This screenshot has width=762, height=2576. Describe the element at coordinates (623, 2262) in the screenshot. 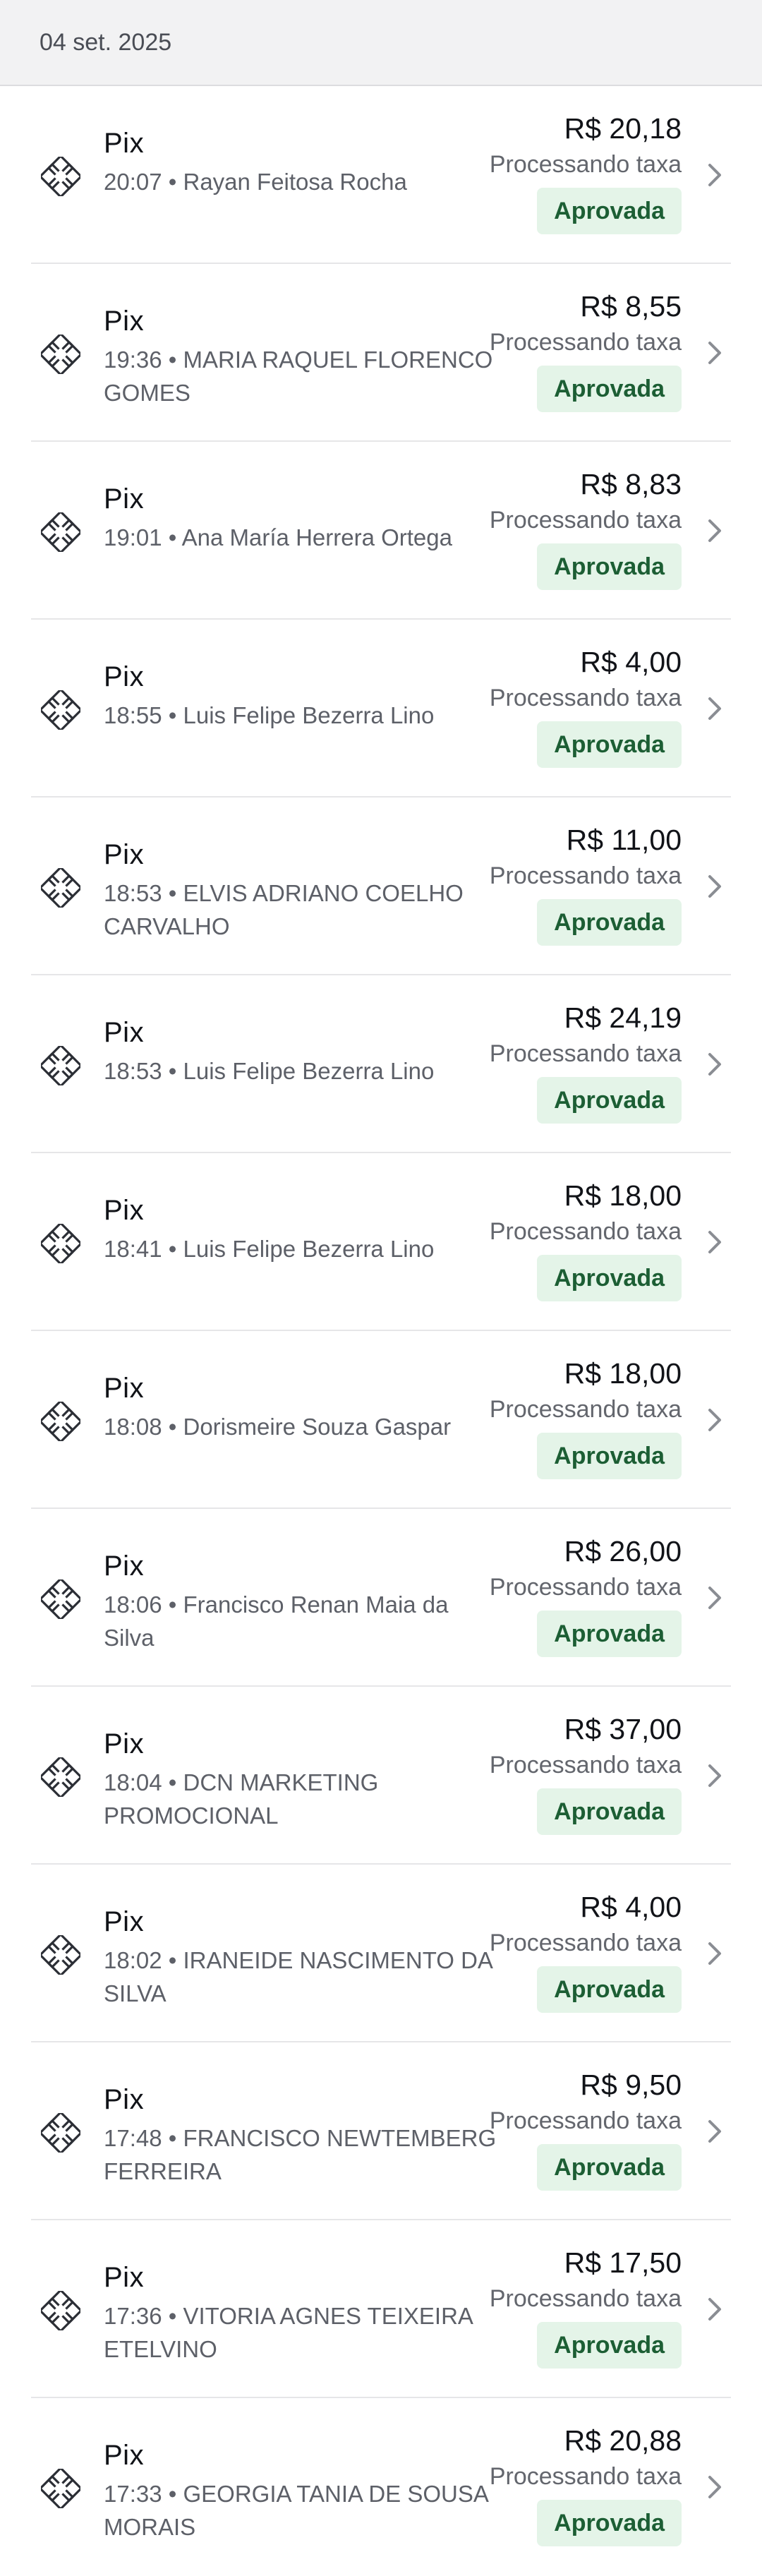

I see `transaction-amount: R$ 17,50` at that location.